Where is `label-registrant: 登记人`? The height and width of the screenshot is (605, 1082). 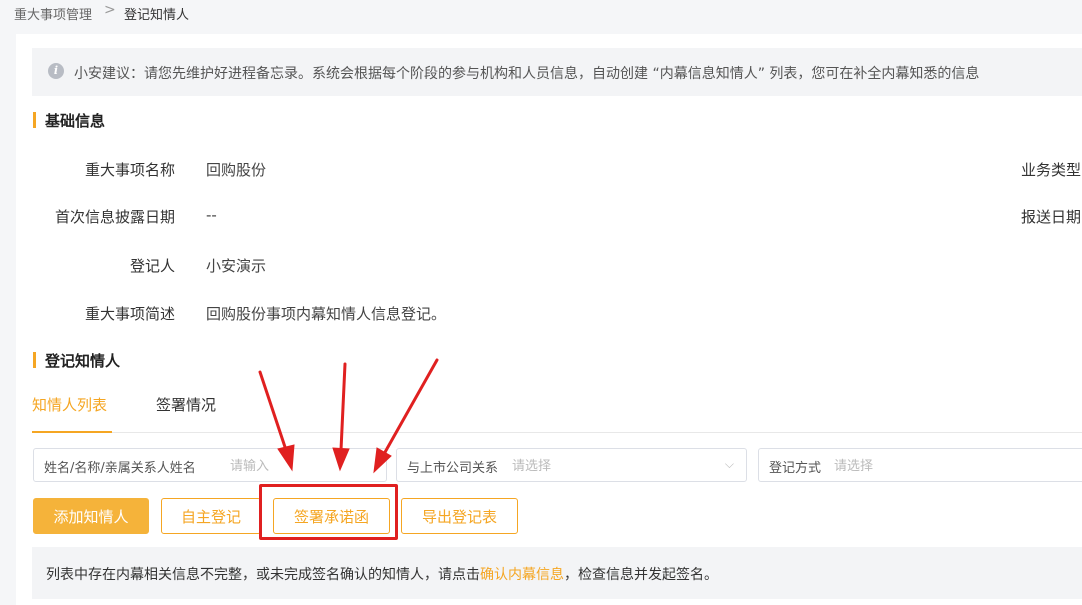 label-registrant: 登记人 is located at coordinates (152, 266).